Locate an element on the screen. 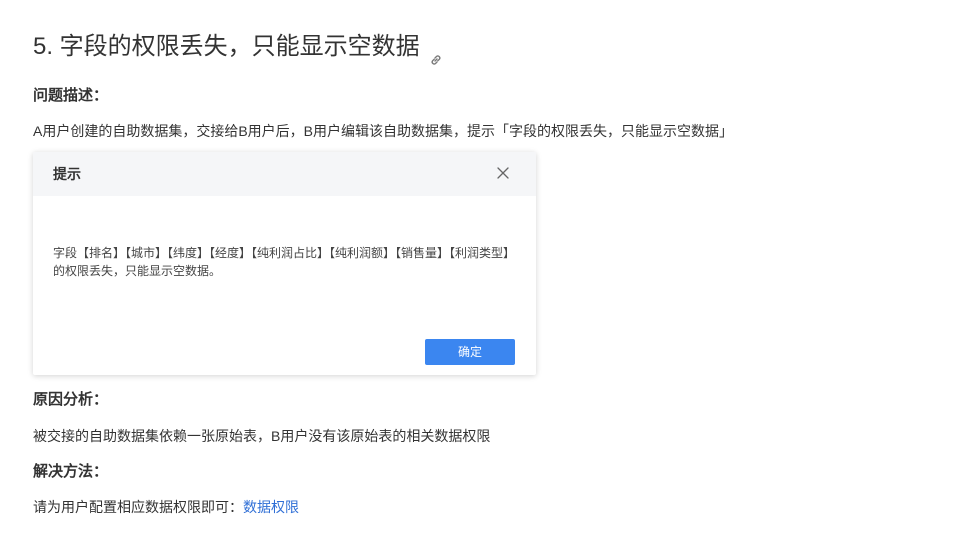  data-permission-link: 数据权限 is located at coordinates (271, 507).